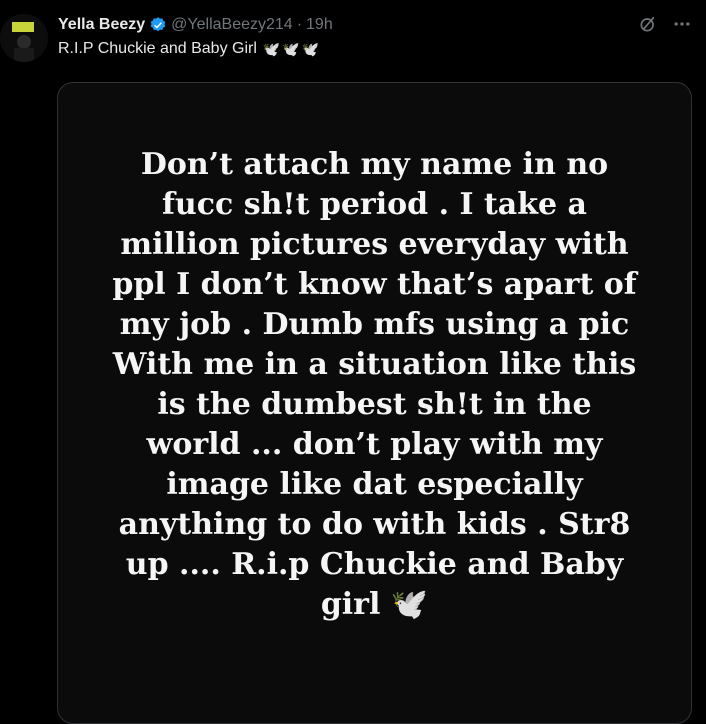 This screenshot has width=706, height=724. I want to click on story-line: world ... don’t play with my, so click(374, 444).